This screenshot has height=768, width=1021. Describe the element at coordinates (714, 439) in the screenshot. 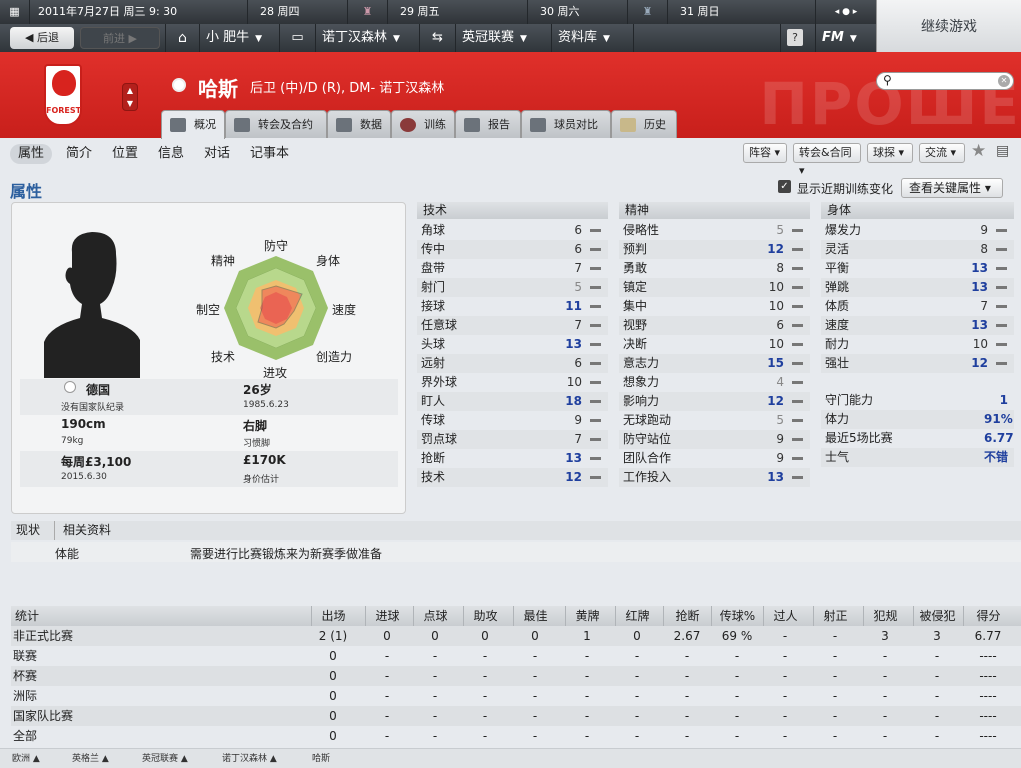

I see `attribute-row: 防守站位 9` at that location.